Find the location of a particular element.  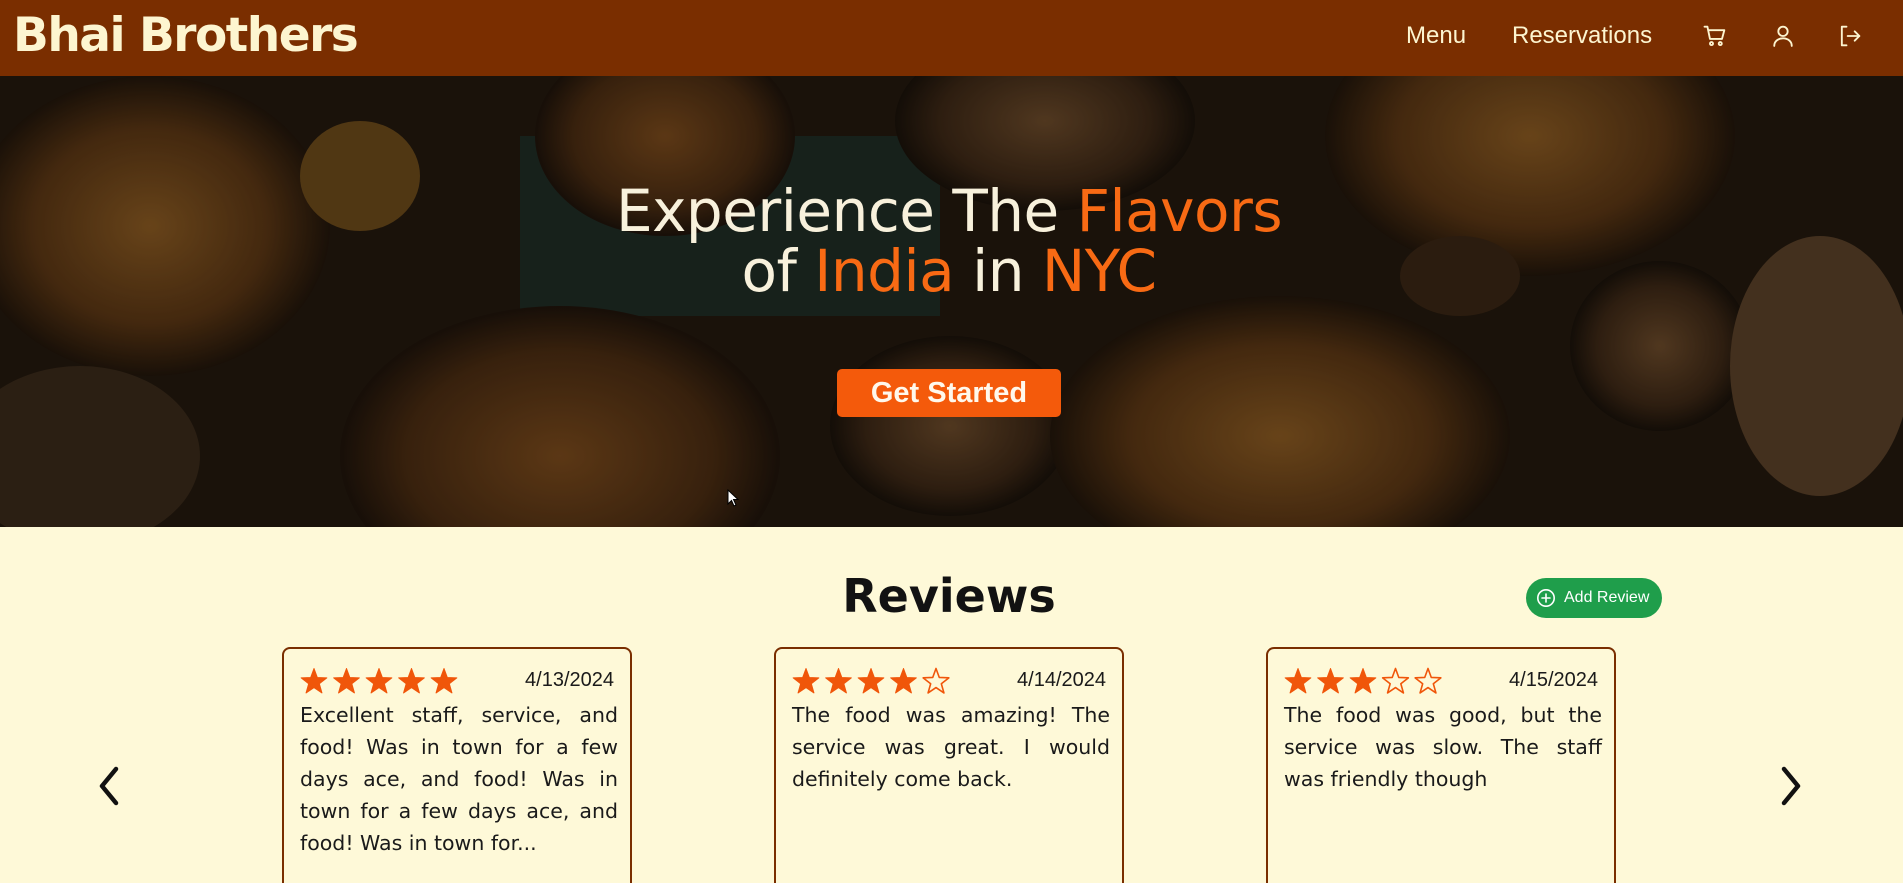

carousel-next-arrow-icon is located at coordinates (1791, 786).